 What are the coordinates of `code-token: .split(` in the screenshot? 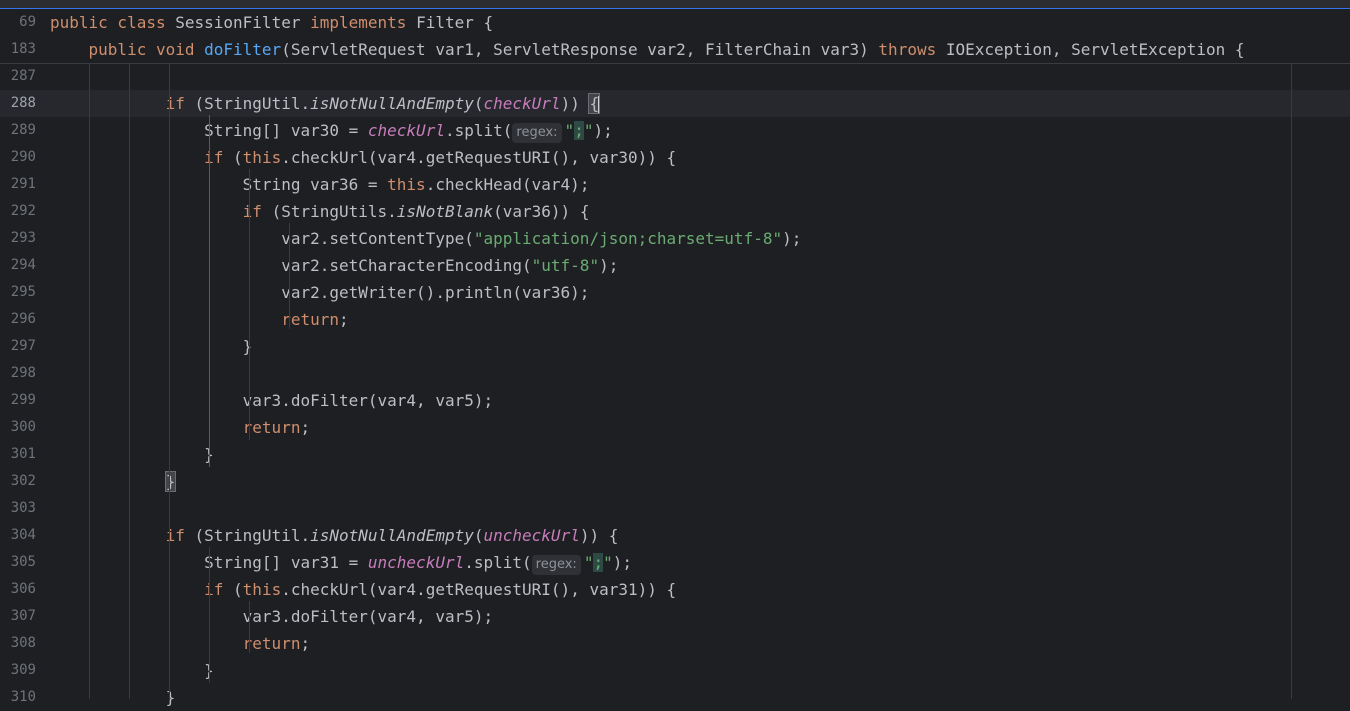 It's located at (498, 562).